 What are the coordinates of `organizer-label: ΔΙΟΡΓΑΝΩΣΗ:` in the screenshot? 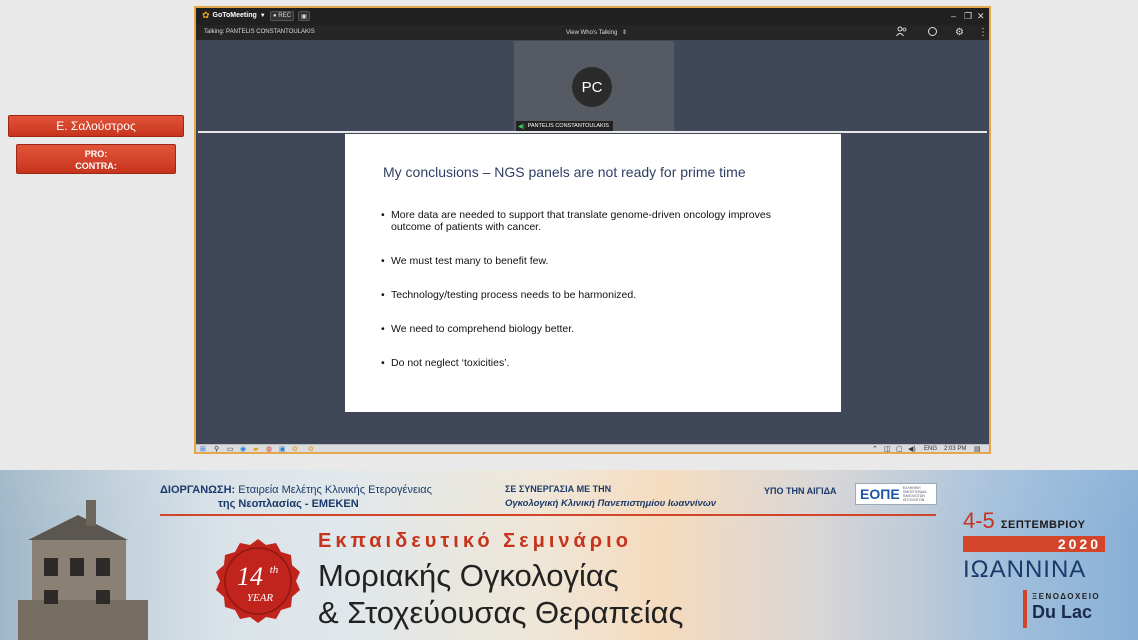 It's located at (198, 490).